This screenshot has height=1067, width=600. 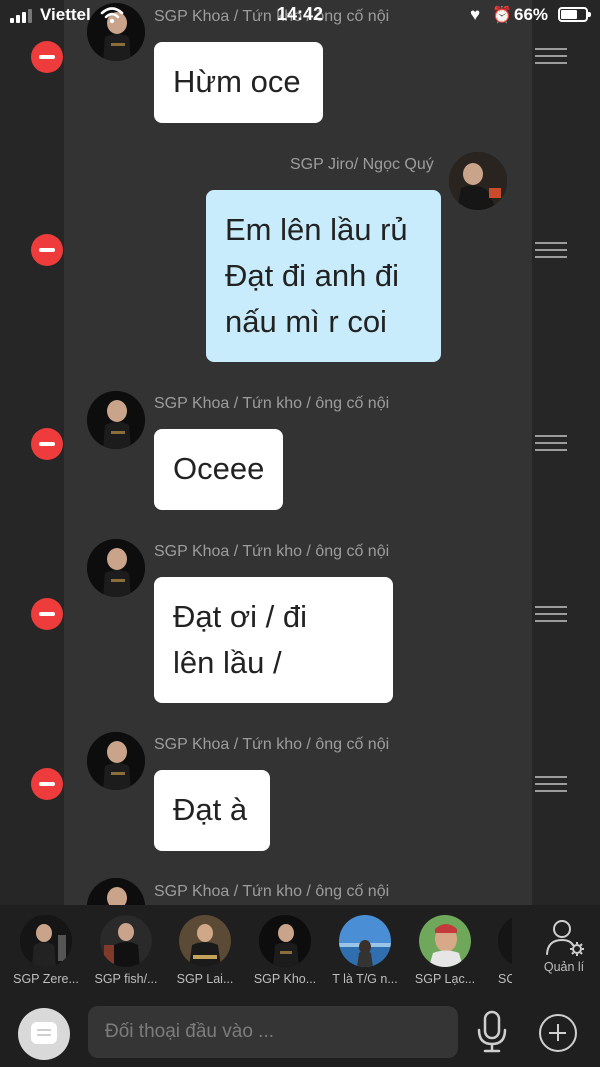 I want to click on message-bubble: Đạt ơi / đi lên lầu /, so click(x=273, y=640).